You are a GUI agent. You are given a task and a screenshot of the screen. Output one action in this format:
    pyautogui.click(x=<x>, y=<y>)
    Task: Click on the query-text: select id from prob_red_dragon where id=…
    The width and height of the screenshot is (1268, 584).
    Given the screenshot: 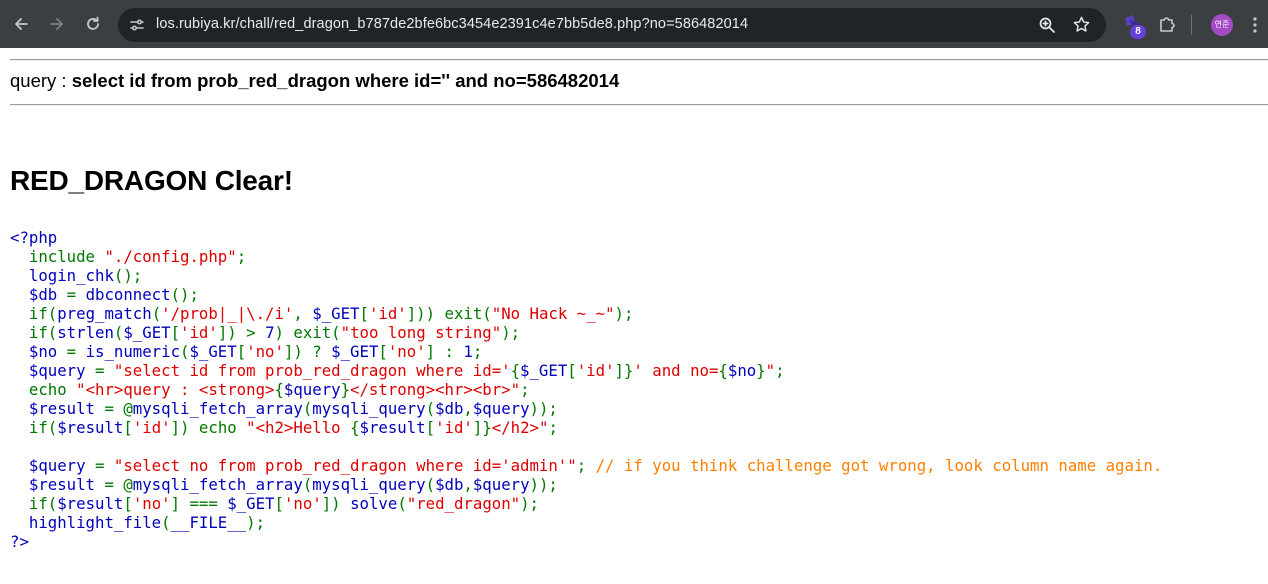 What is the action you would take?
    pyautogui.click(x=345, y=80)
    